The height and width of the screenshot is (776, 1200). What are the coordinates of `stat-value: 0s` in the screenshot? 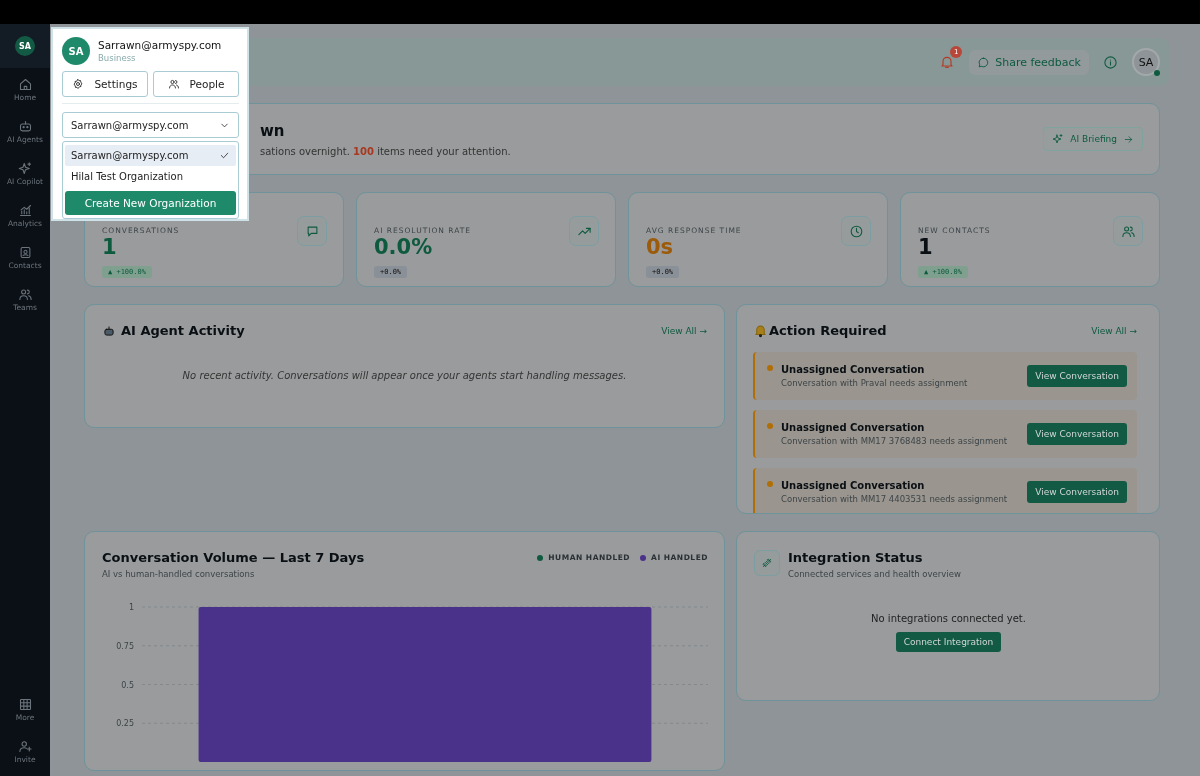 It's located at (660, 247).